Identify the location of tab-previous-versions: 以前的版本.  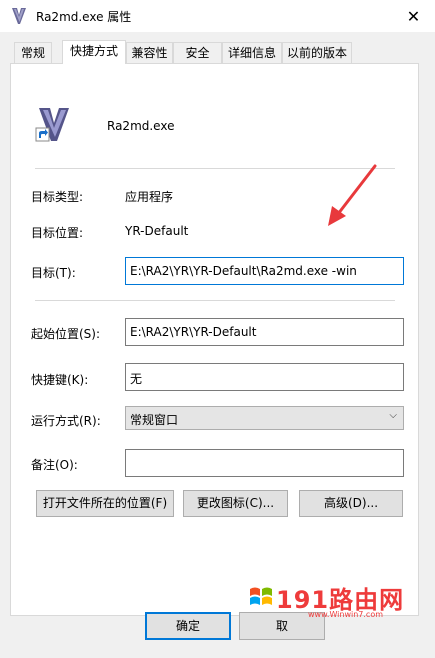
(317, 52).